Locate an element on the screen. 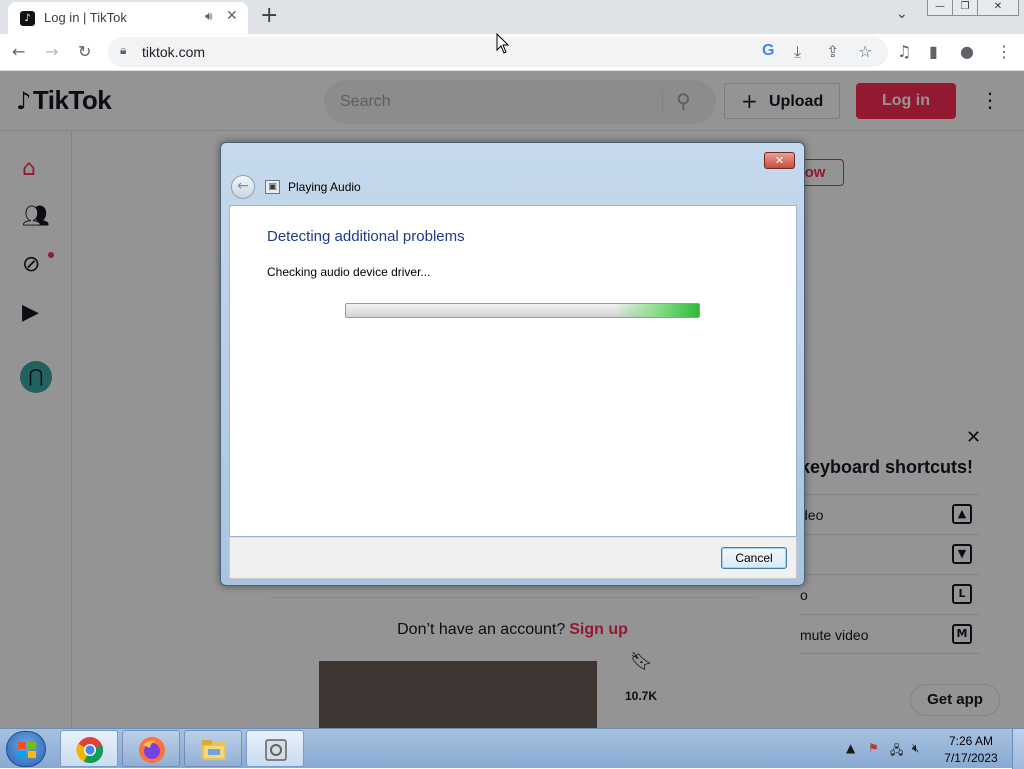 Image resolution: width=1024 pixels, height=769 pixels. clock-date: 7/17/2023 is located at coordinates (971, 758).